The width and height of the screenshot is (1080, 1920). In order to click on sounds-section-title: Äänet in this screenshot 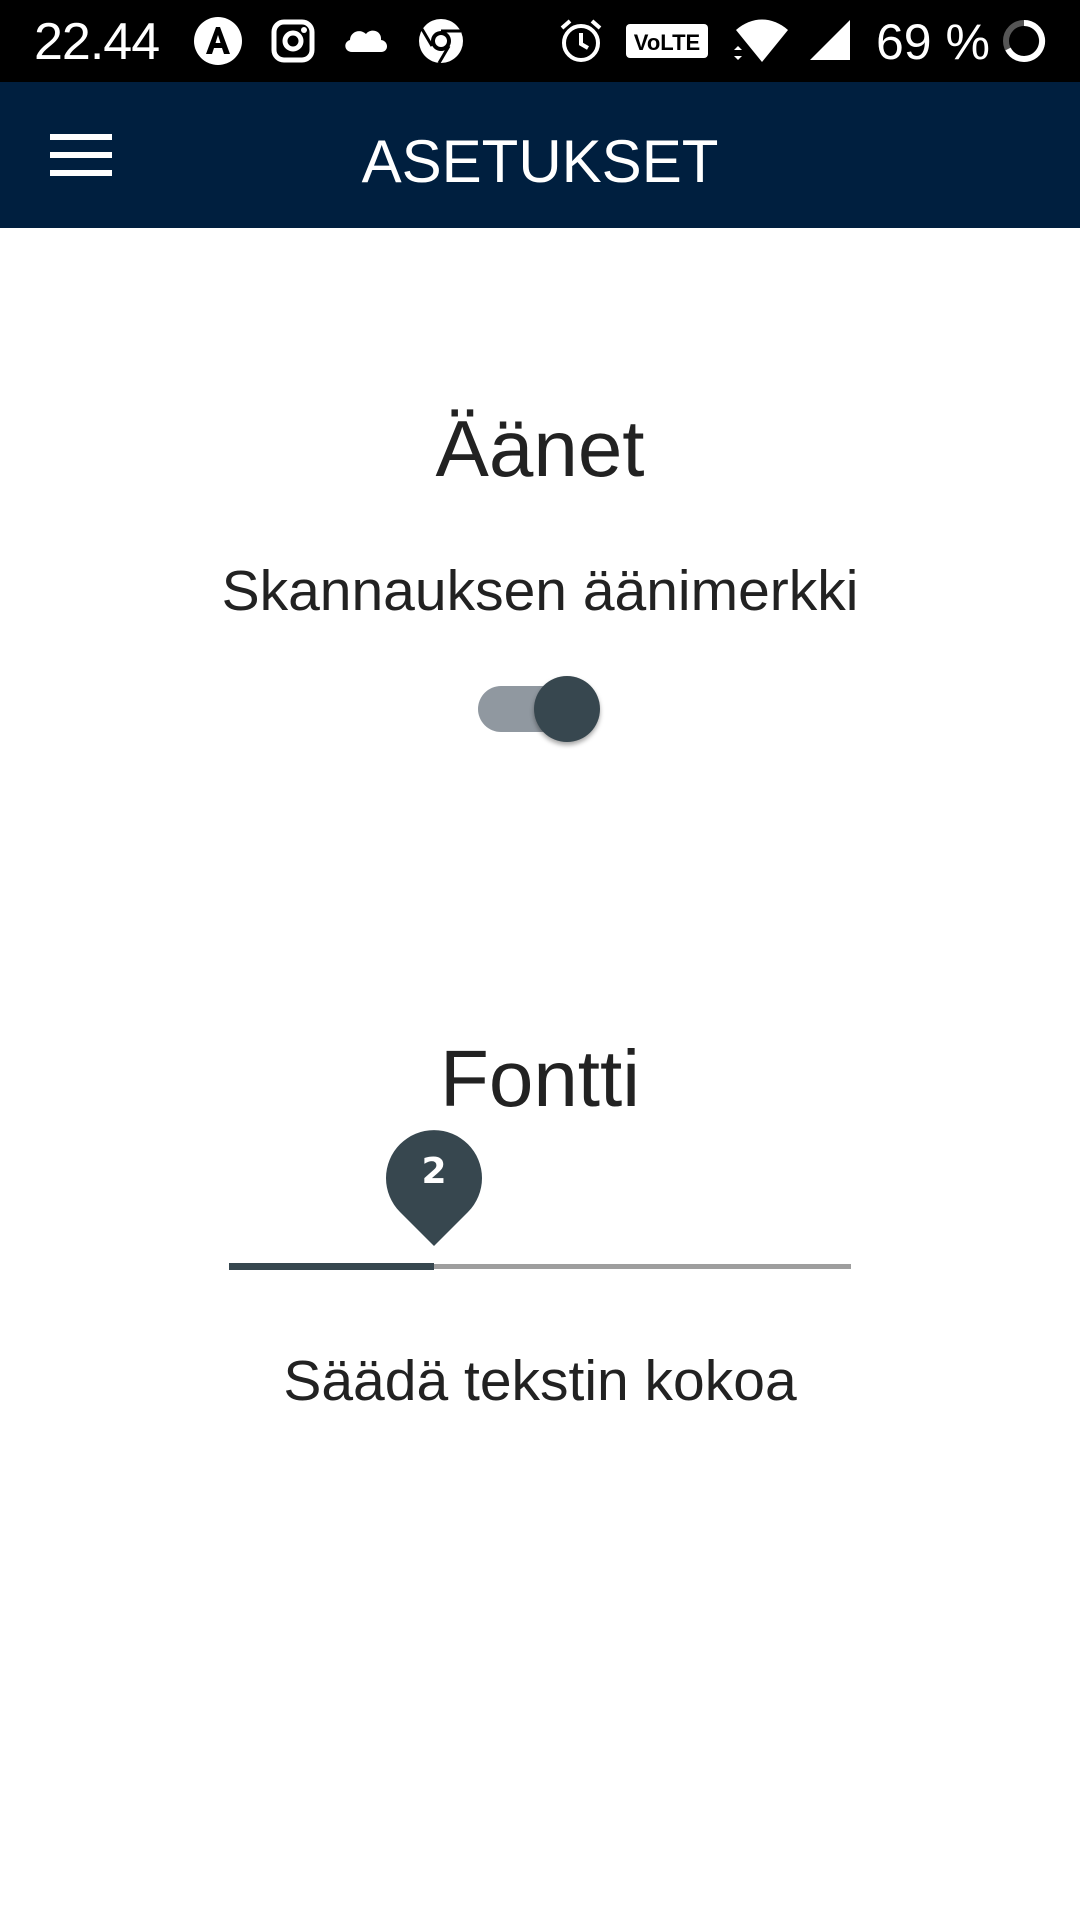, I will do `click(540, 448)`.